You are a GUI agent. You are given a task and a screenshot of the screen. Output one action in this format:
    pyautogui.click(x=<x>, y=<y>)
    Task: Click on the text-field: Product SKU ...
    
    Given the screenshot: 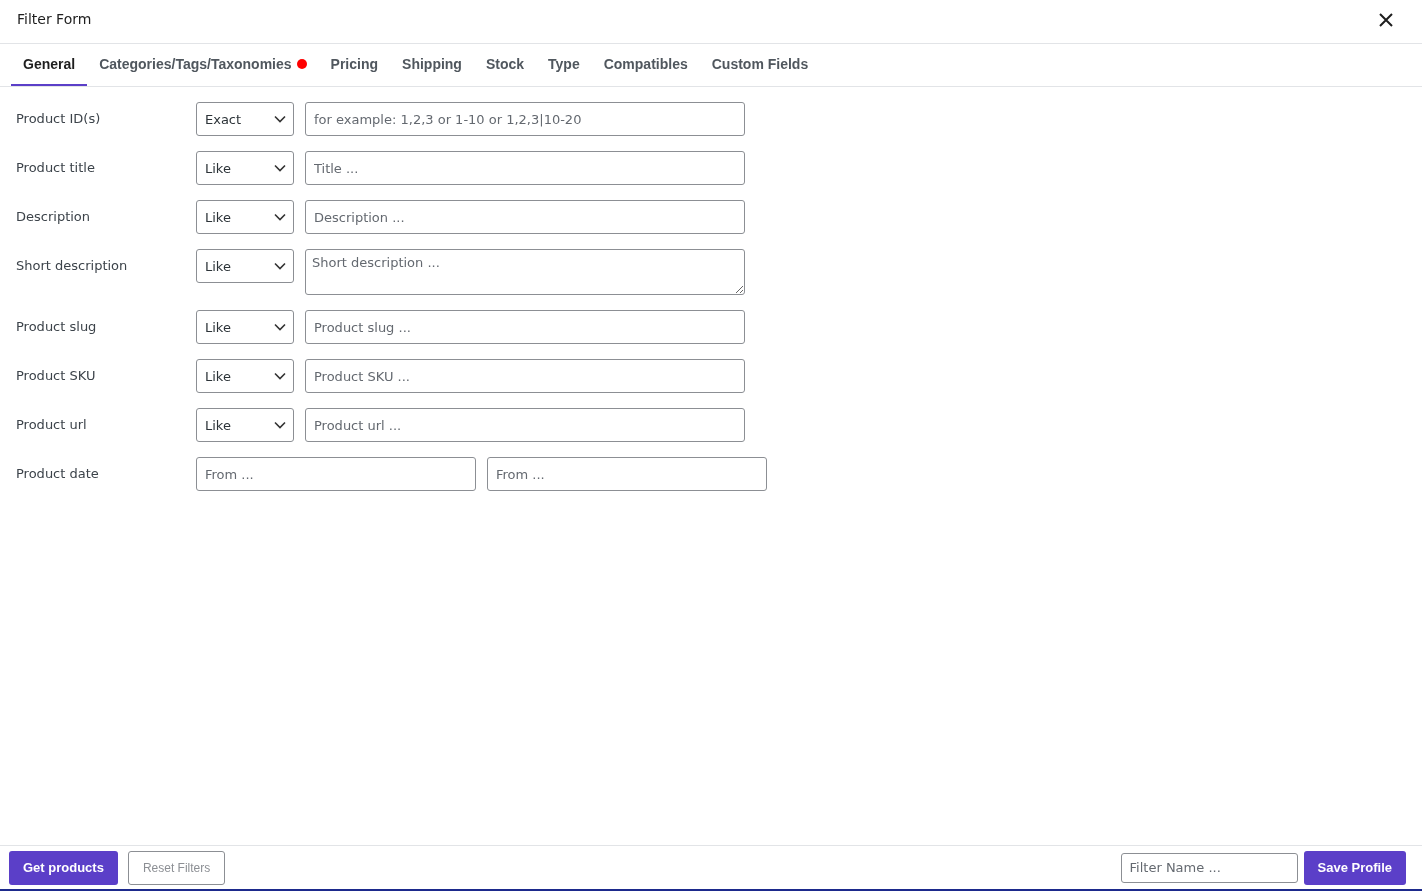 What is the action you would take?
    pyautogui.click(x=525, y=376)
    